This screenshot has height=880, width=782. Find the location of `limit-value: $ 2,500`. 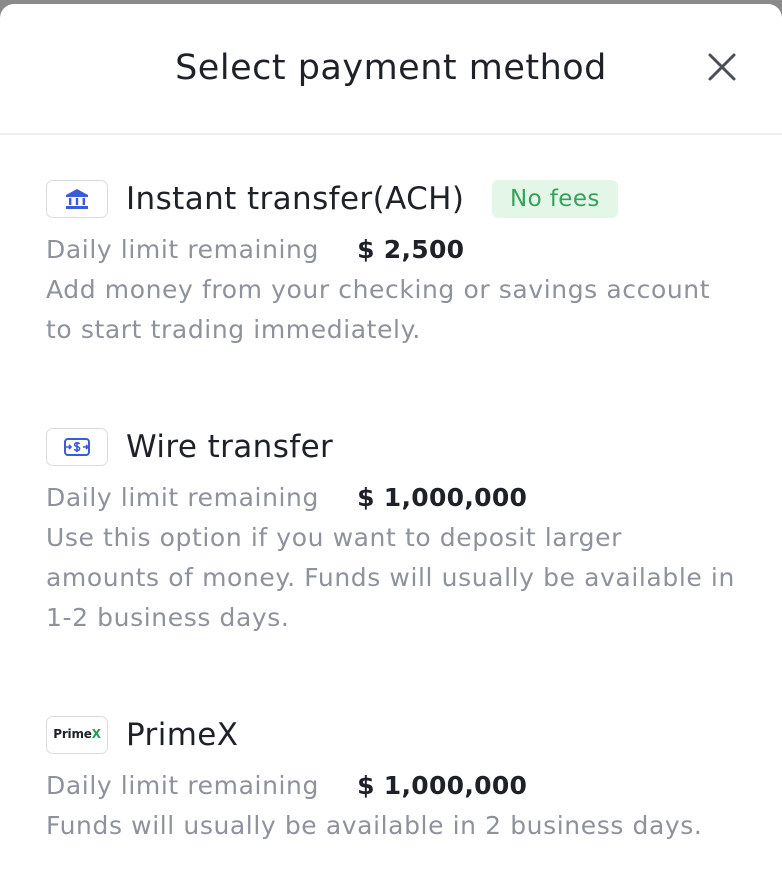

limit-value: $ 2,500 is located at coordinates (411, 249).